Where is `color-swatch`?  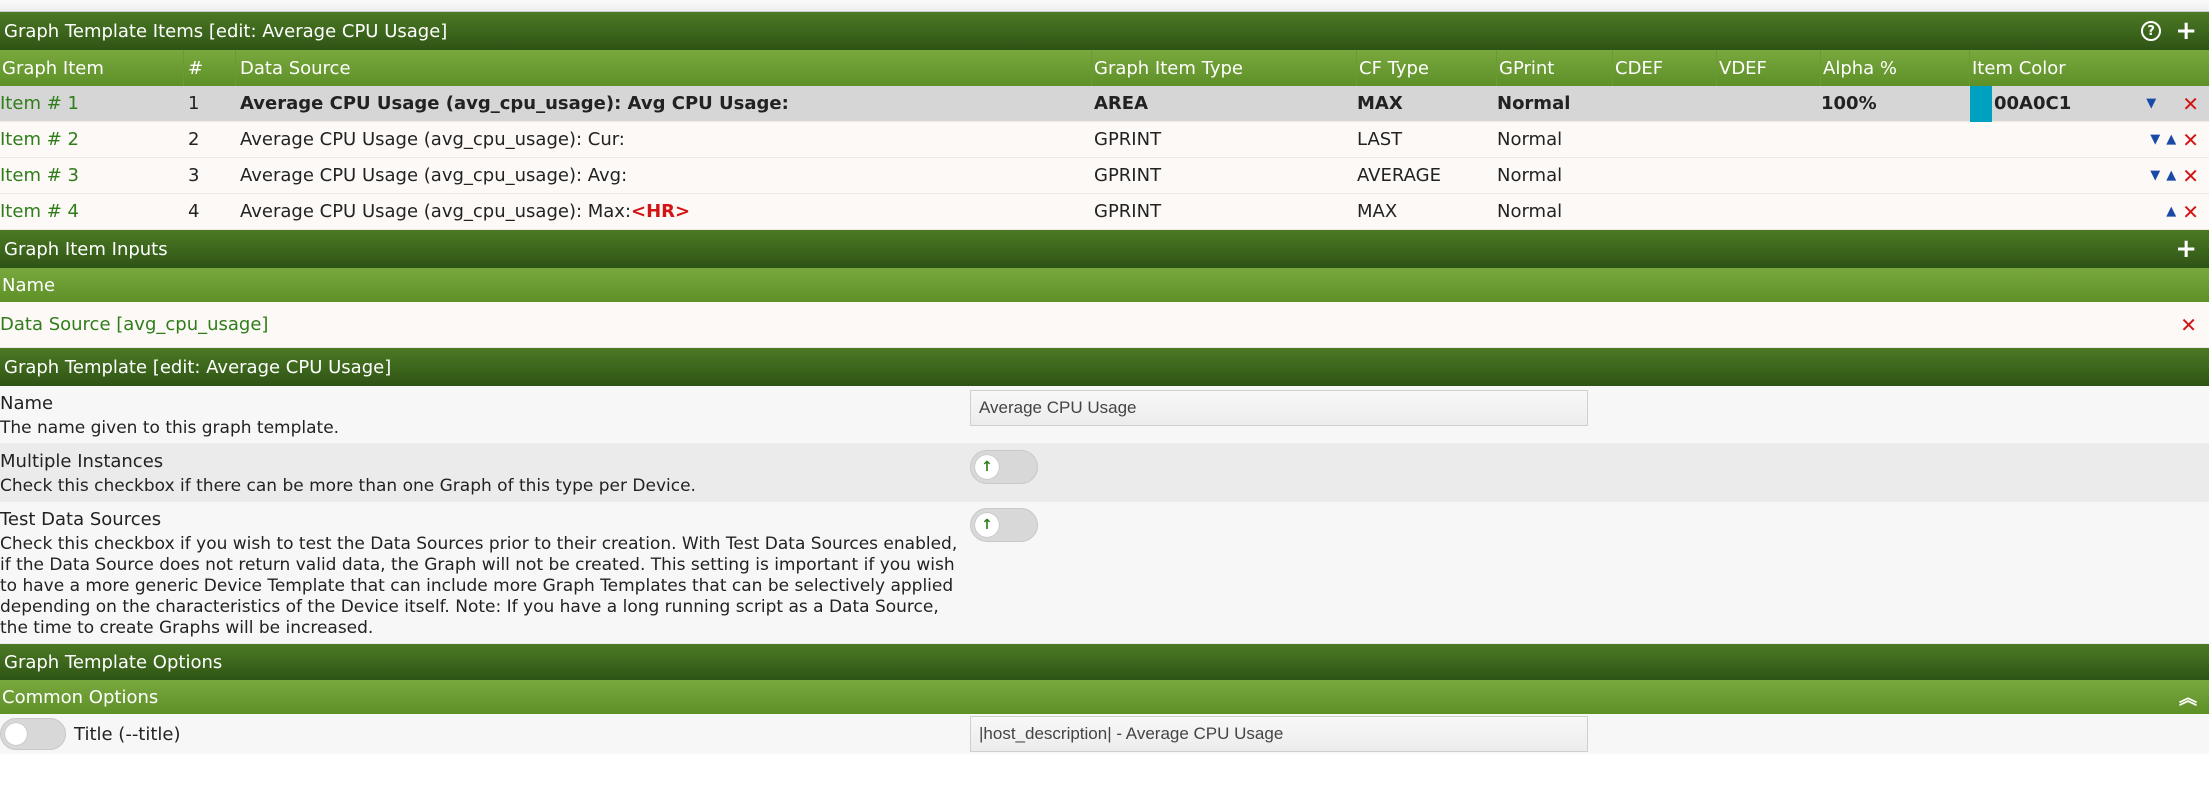
color-swatch is located at coordinates (1981, 103).